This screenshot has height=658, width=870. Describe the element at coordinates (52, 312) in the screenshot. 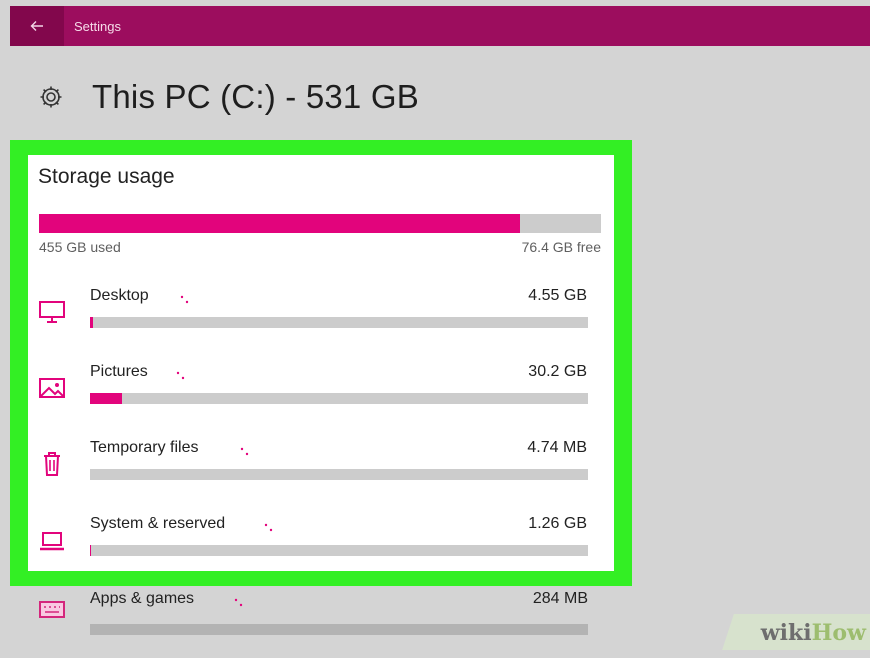

I see `monitor-icon` at that location.